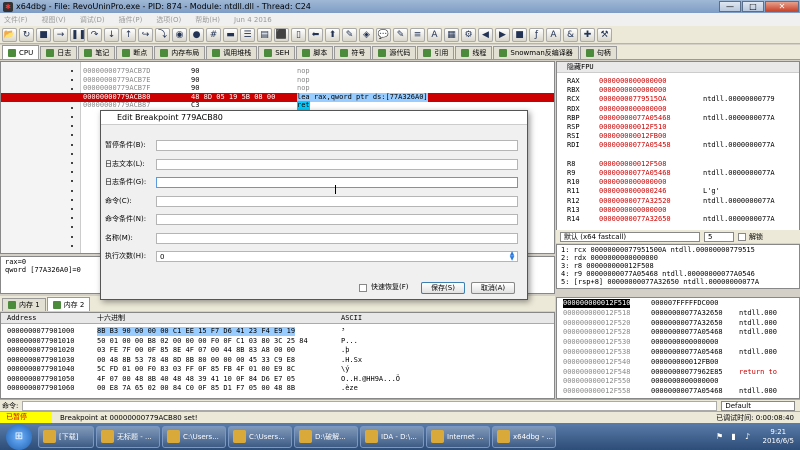 The width and height of the screenshot is (800, 450). What do you see at coordinates (598, 52) in the screenshot?
I see `tab-13: 句柄` at bounding box center [598, 52].